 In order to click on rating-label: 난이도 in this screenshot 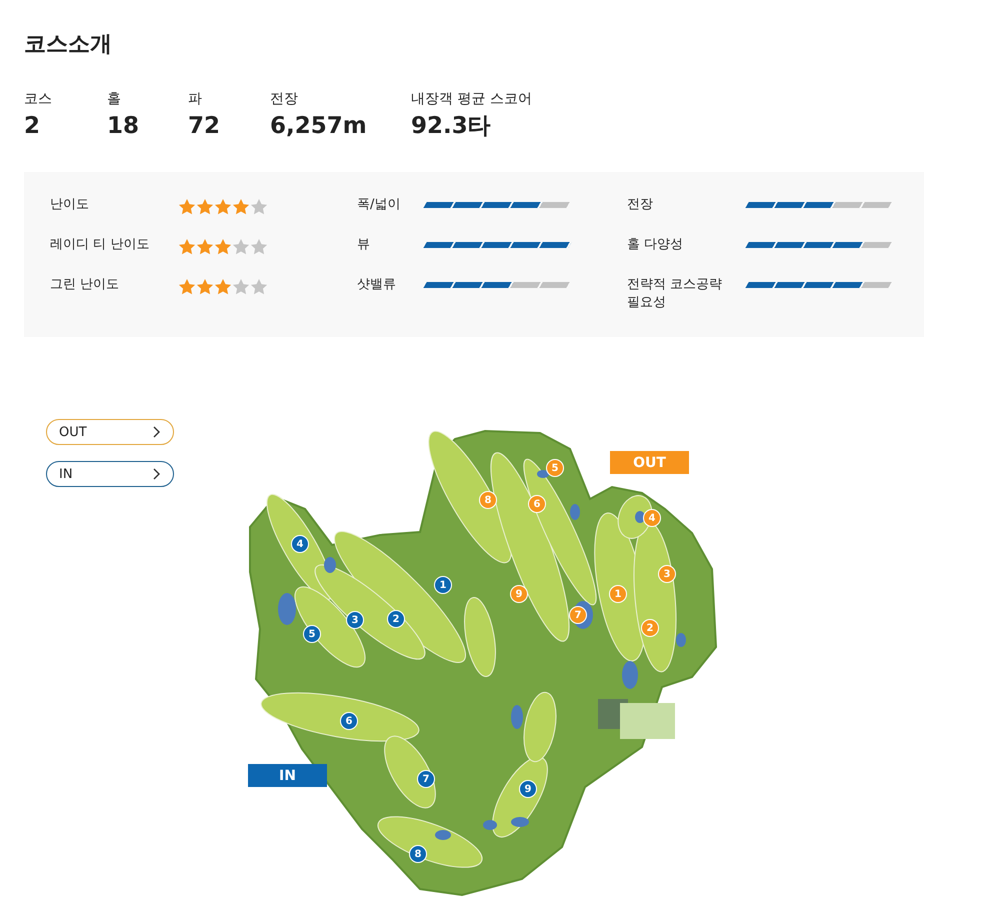, I will do `click(70, 205)`.